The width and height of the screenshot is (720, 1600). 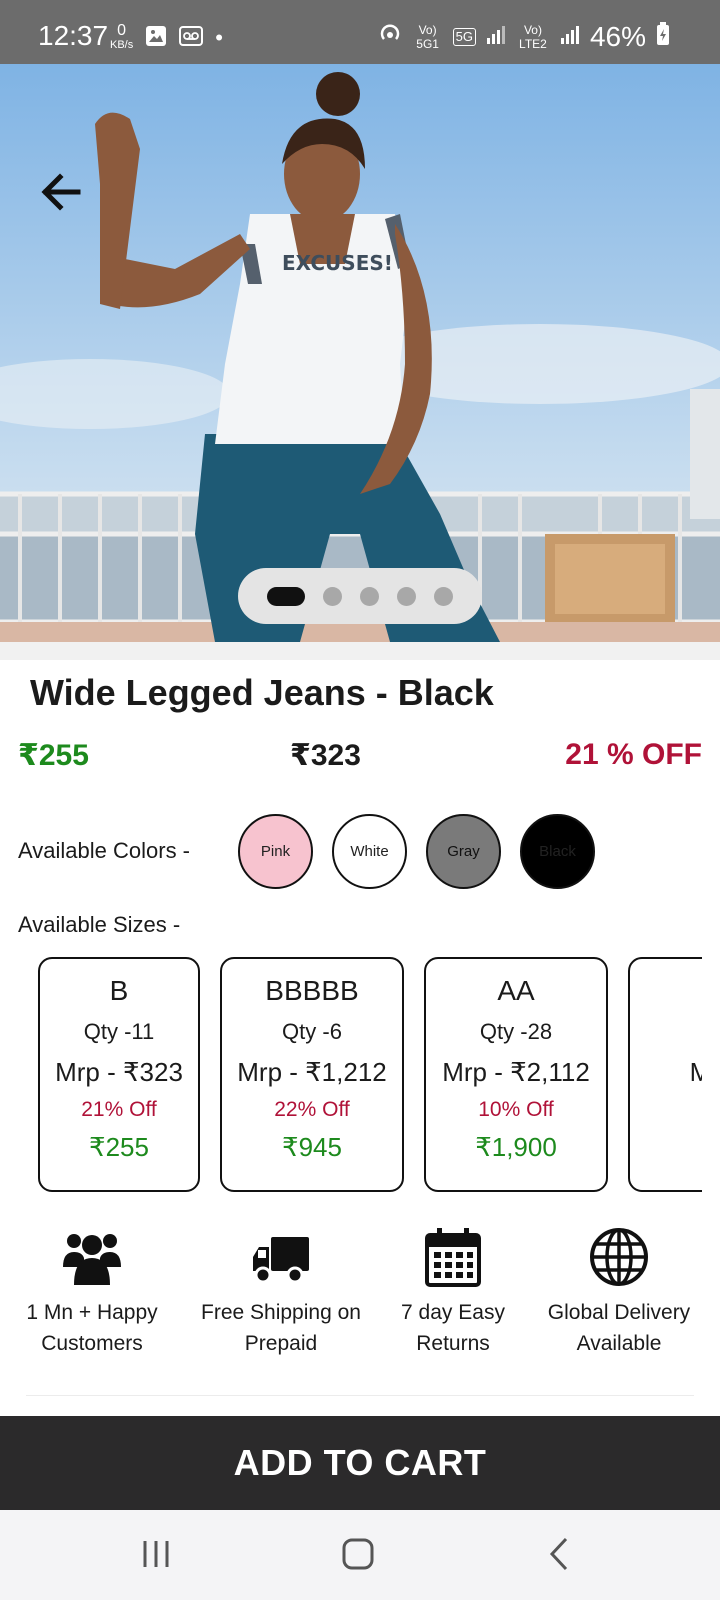 What do you see at coordinates (533, 36) in the screenshot?
I see `sim2-label: Vo) LTE2` at bounding box center [533, 36].